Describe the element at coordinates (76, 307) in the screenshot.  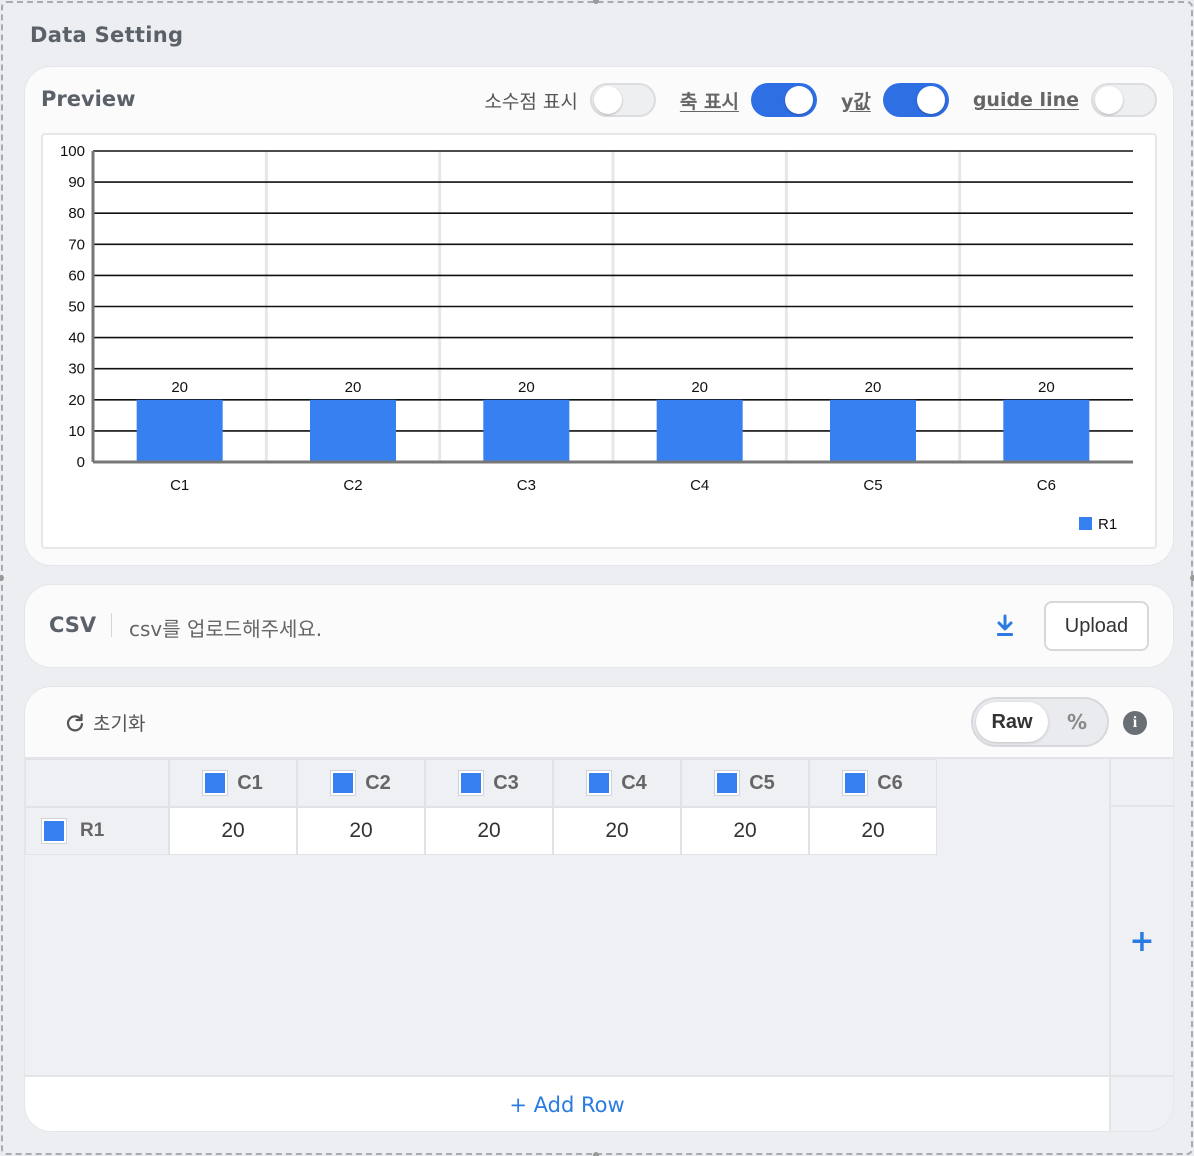
I see `y-tick-label: 50` at that location.